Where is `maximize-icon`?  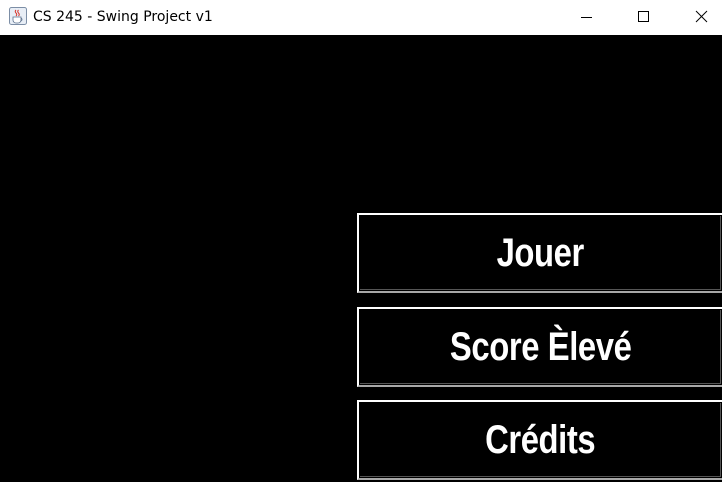 maximize-icon is located at coordinates (643, 16).